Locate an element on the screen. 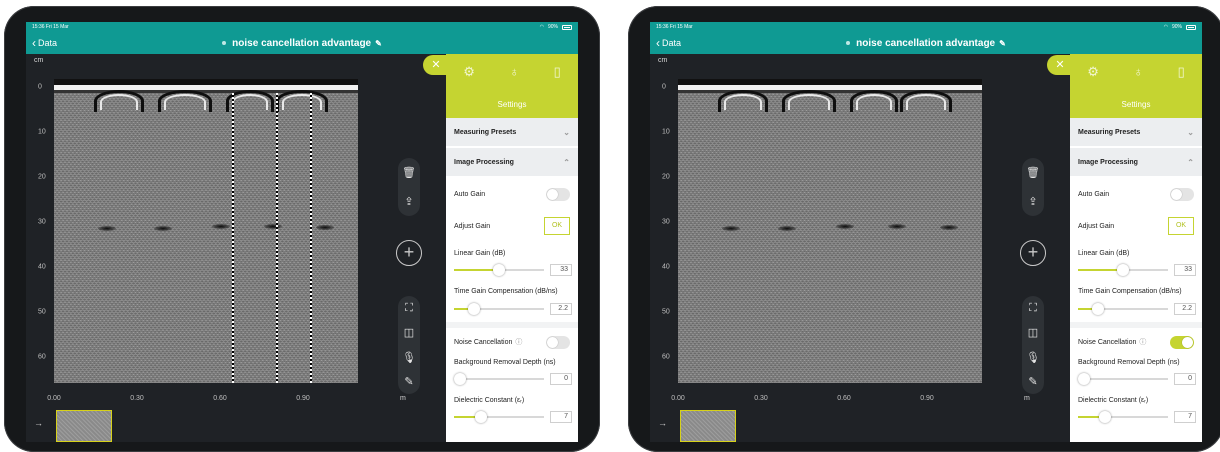 The height and width of the screenshot is (452, 1220). y-tick-label: 40 is located at coordinates (666, 267).